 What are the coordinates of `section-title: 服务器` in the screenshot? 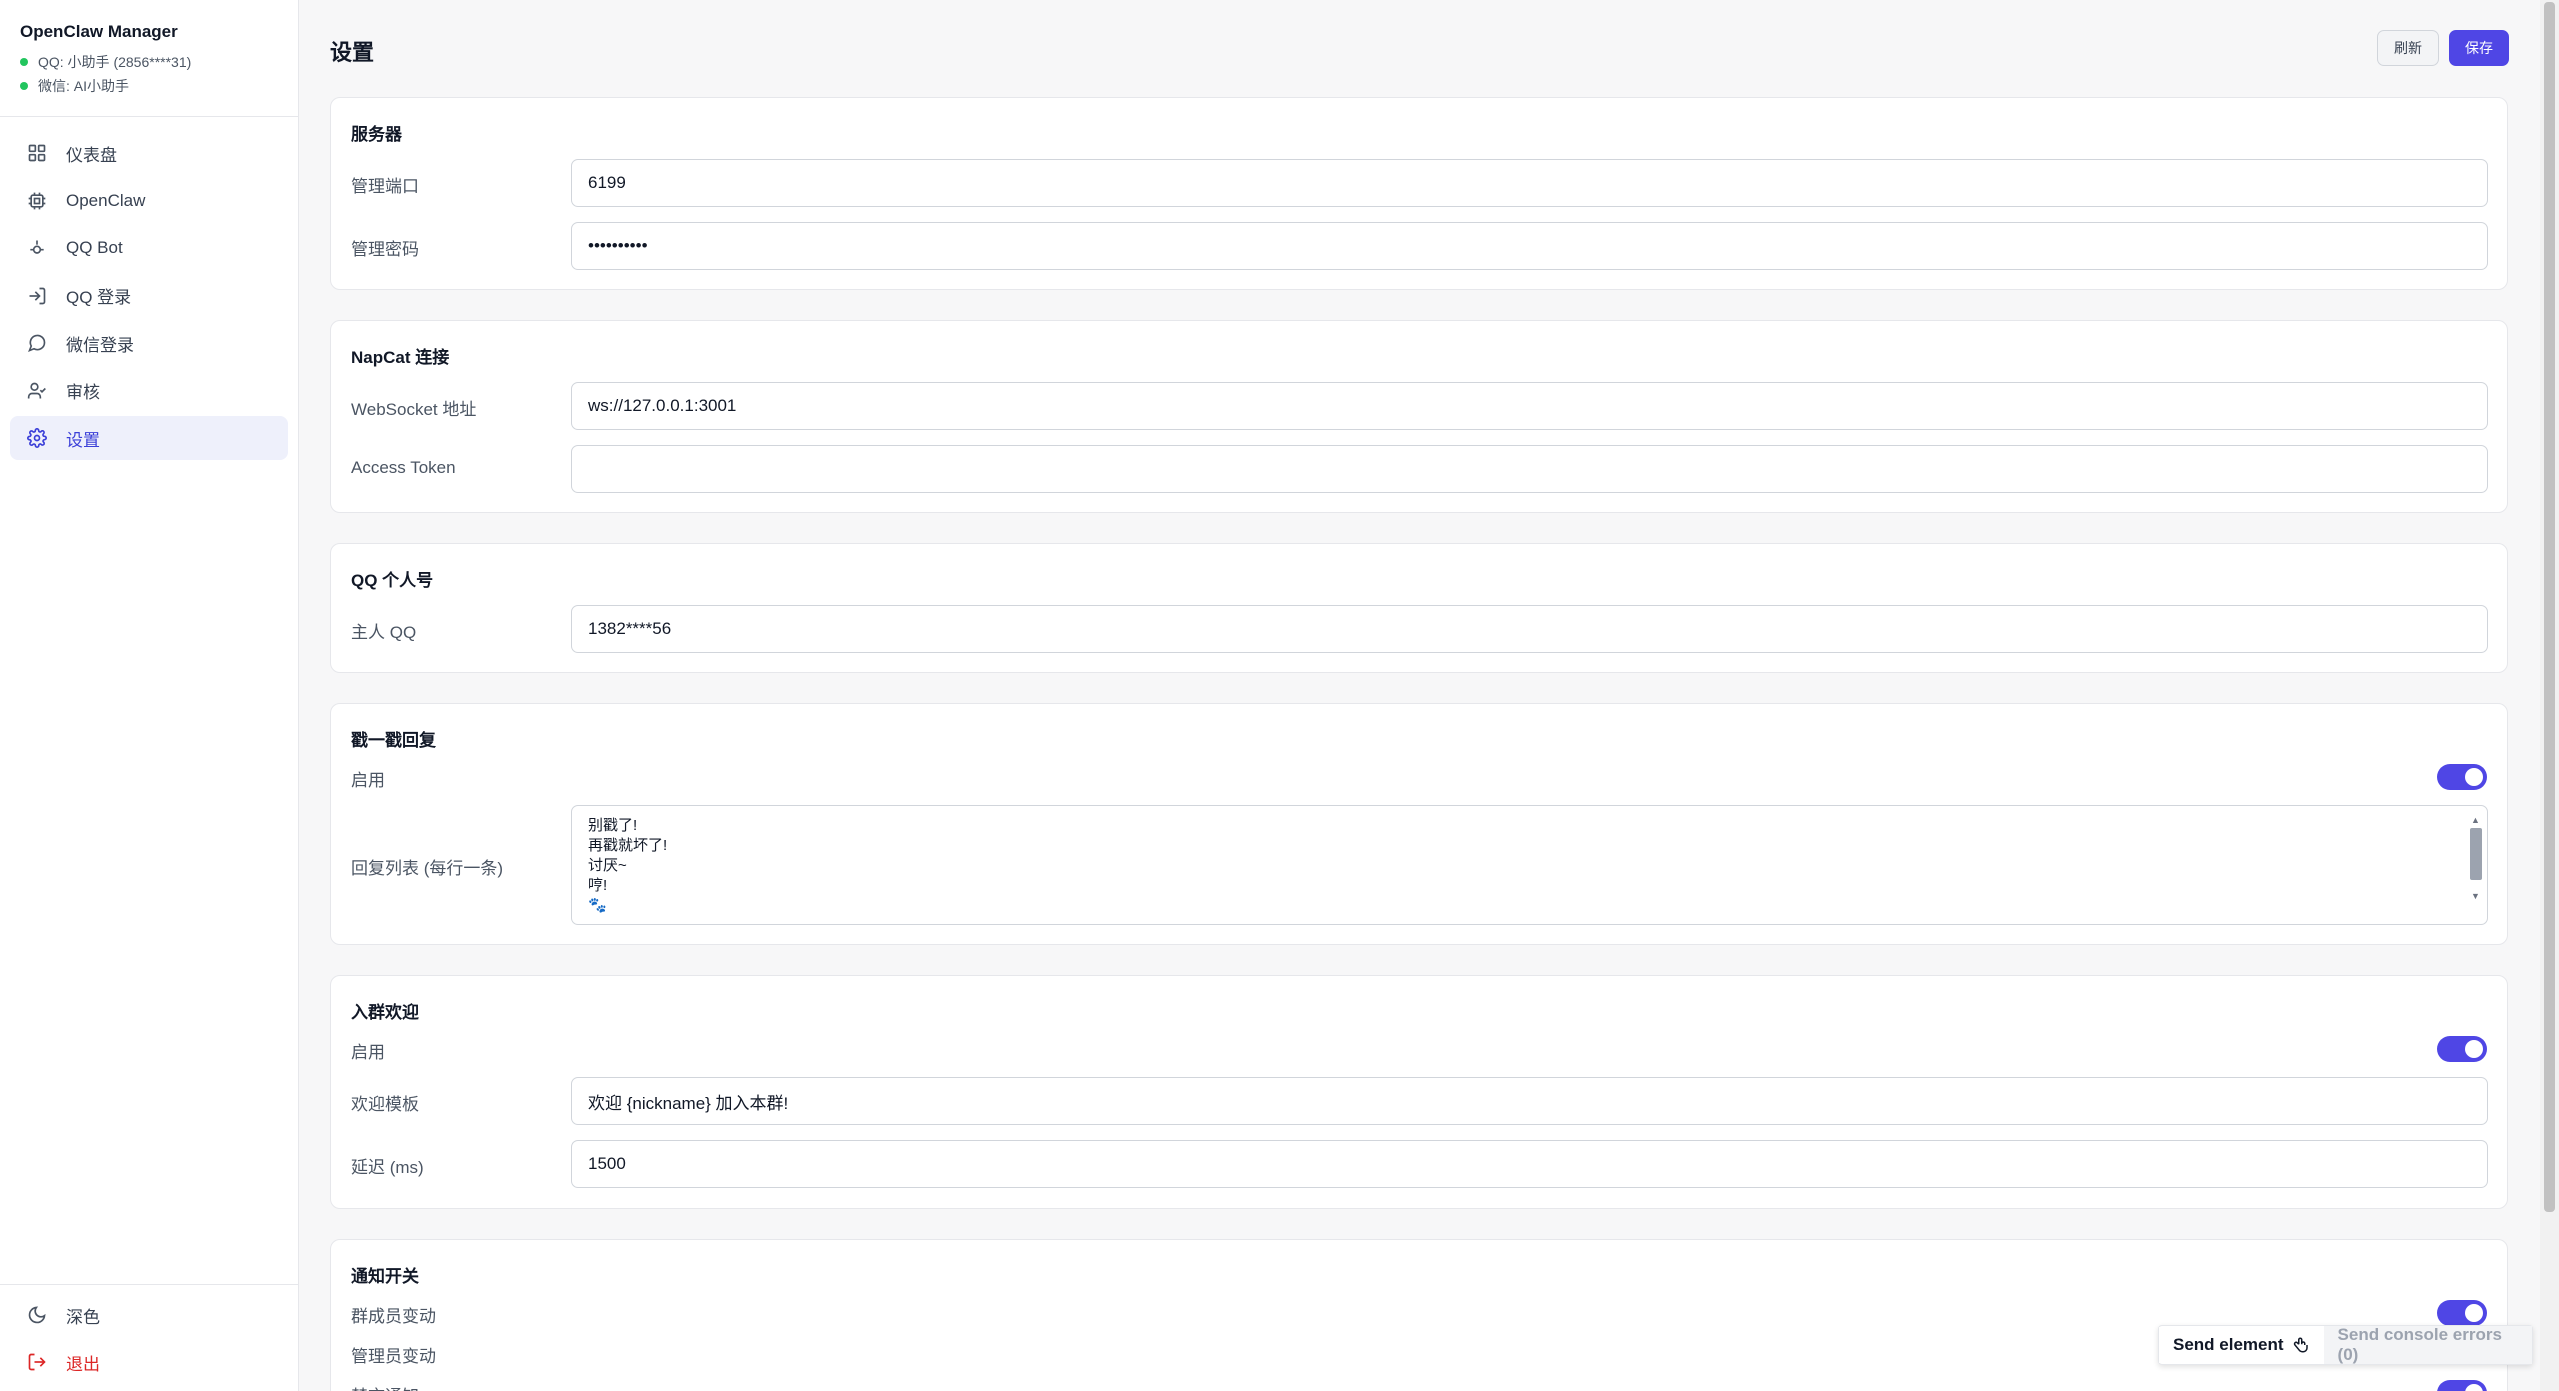 It's located at (376, 134).